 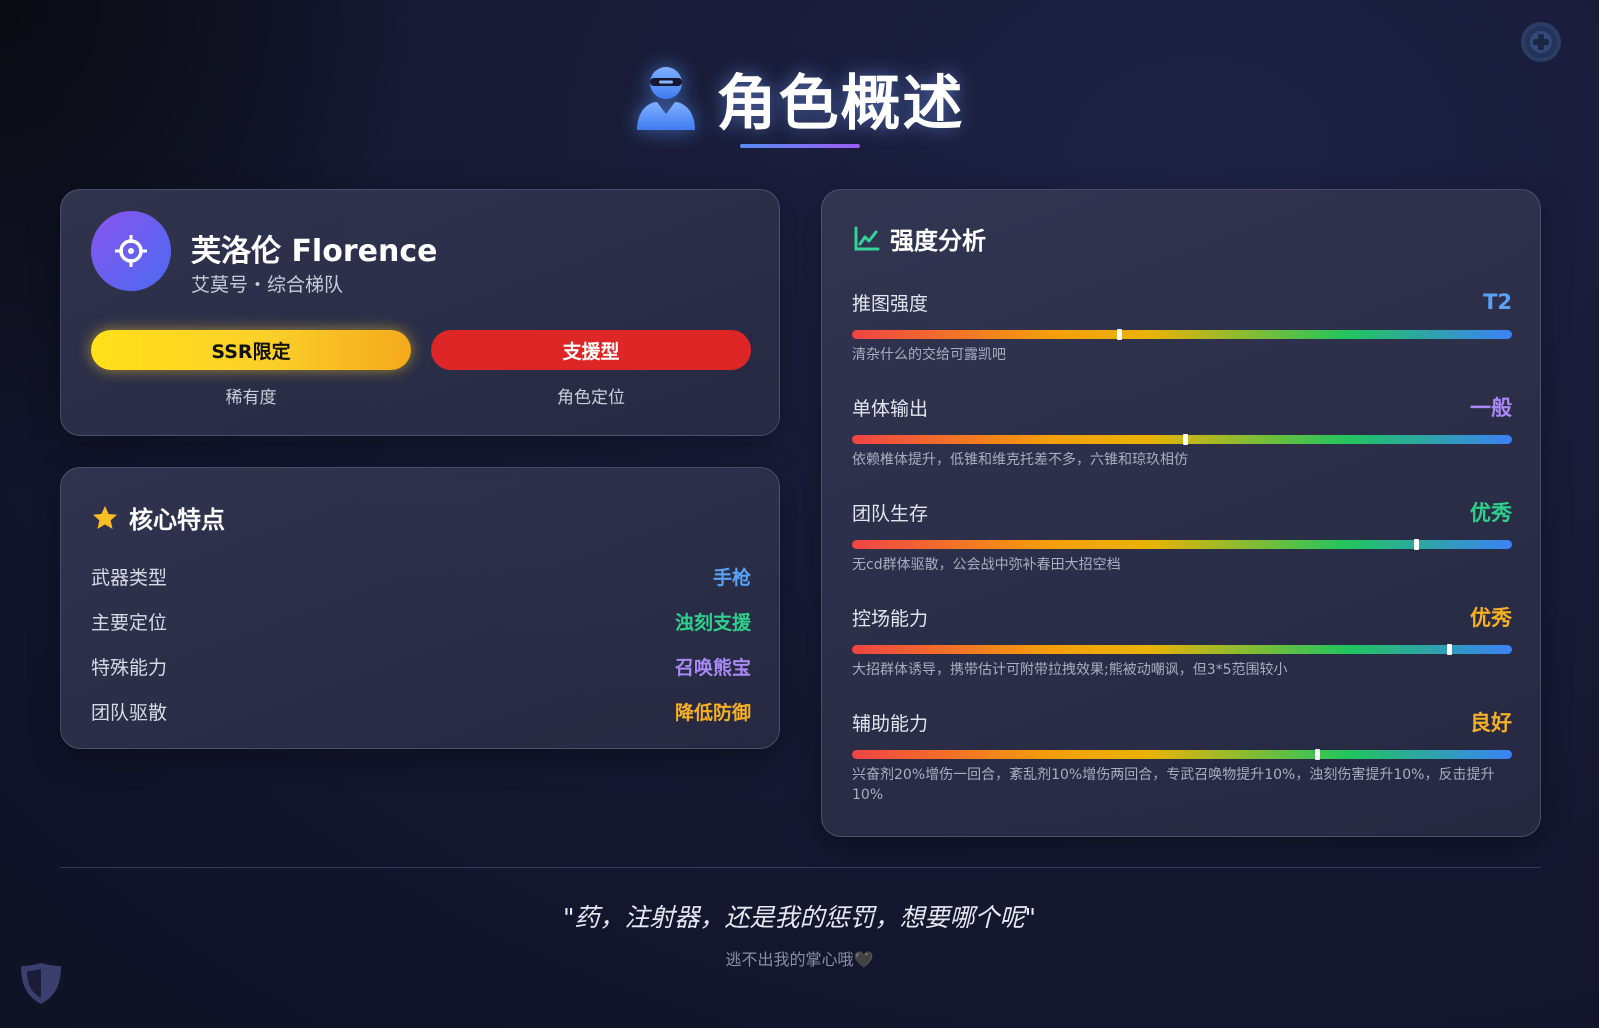 What do you see at coordinates (267, 285) in the screenshot?
I see `character-subtitle: 艾莫号・综合梯队` at bounding box center [267, 285].